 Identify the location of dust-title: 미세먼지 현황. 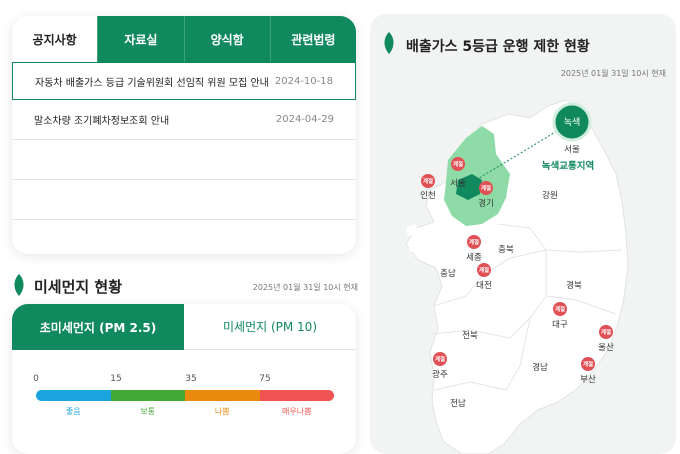
(78, 287).